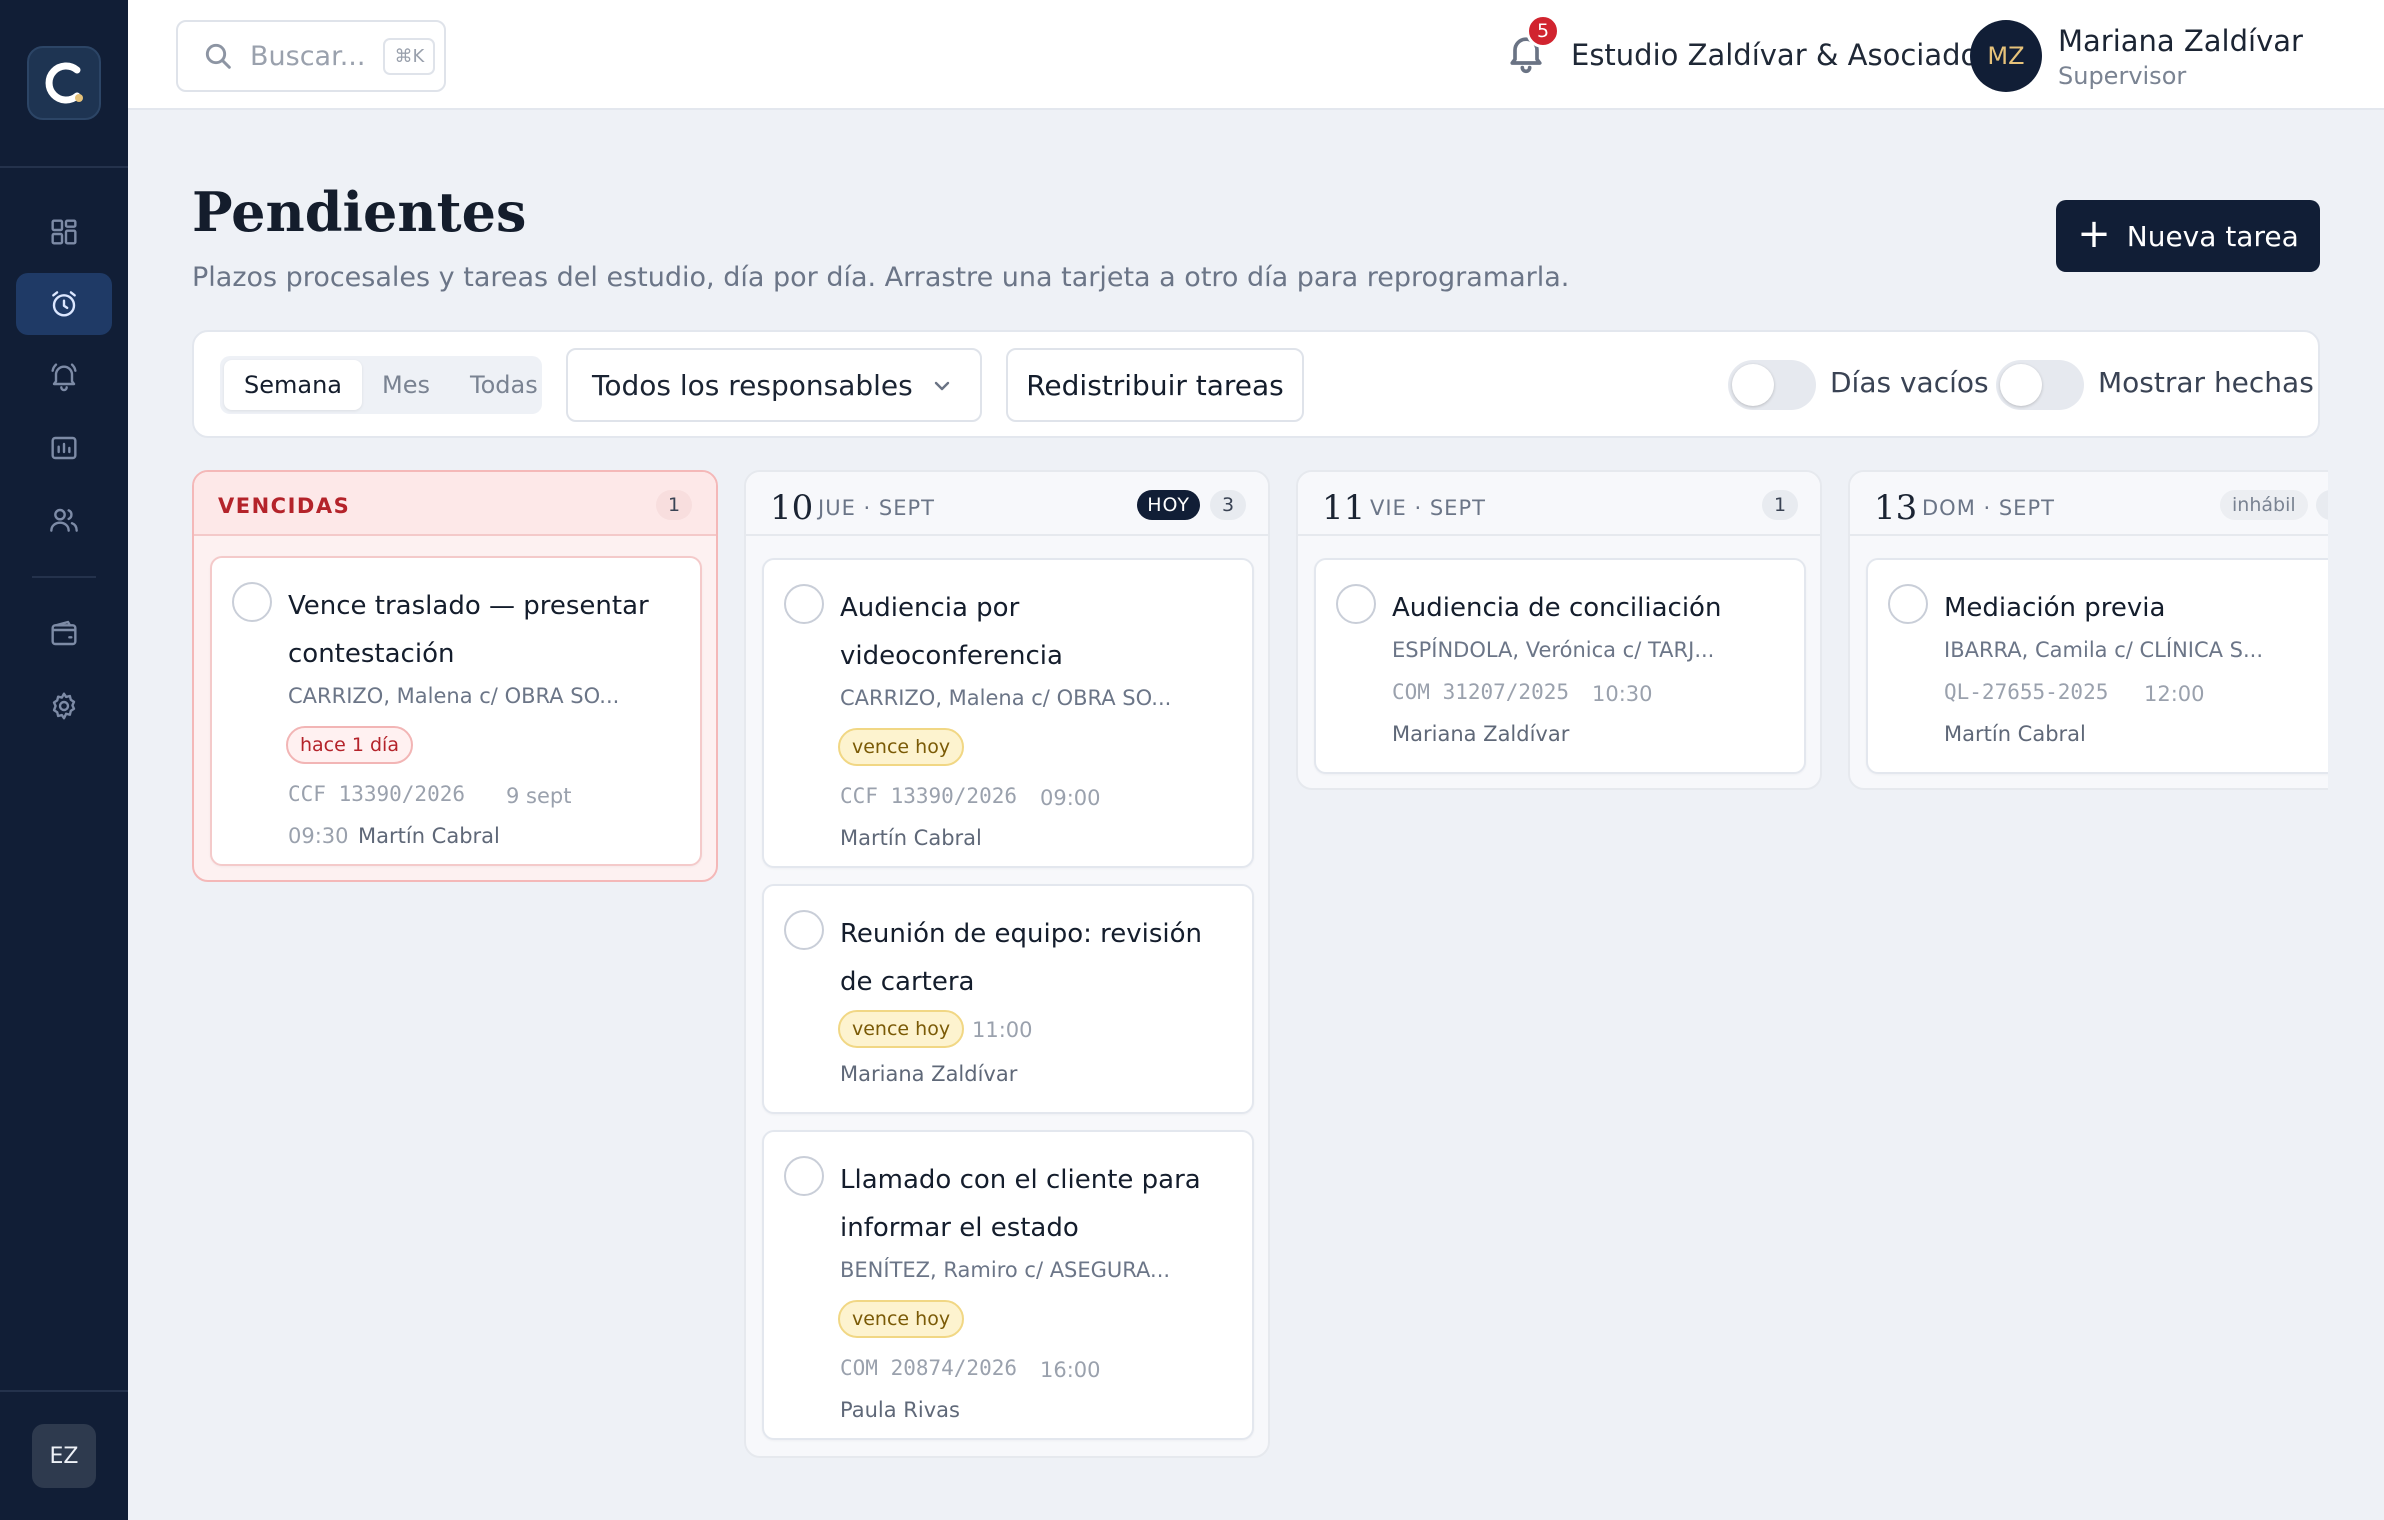 This screenshot has width=2384, height=1520. I want to click on column-weekday: JUE · SEPT, so click(876, 508).